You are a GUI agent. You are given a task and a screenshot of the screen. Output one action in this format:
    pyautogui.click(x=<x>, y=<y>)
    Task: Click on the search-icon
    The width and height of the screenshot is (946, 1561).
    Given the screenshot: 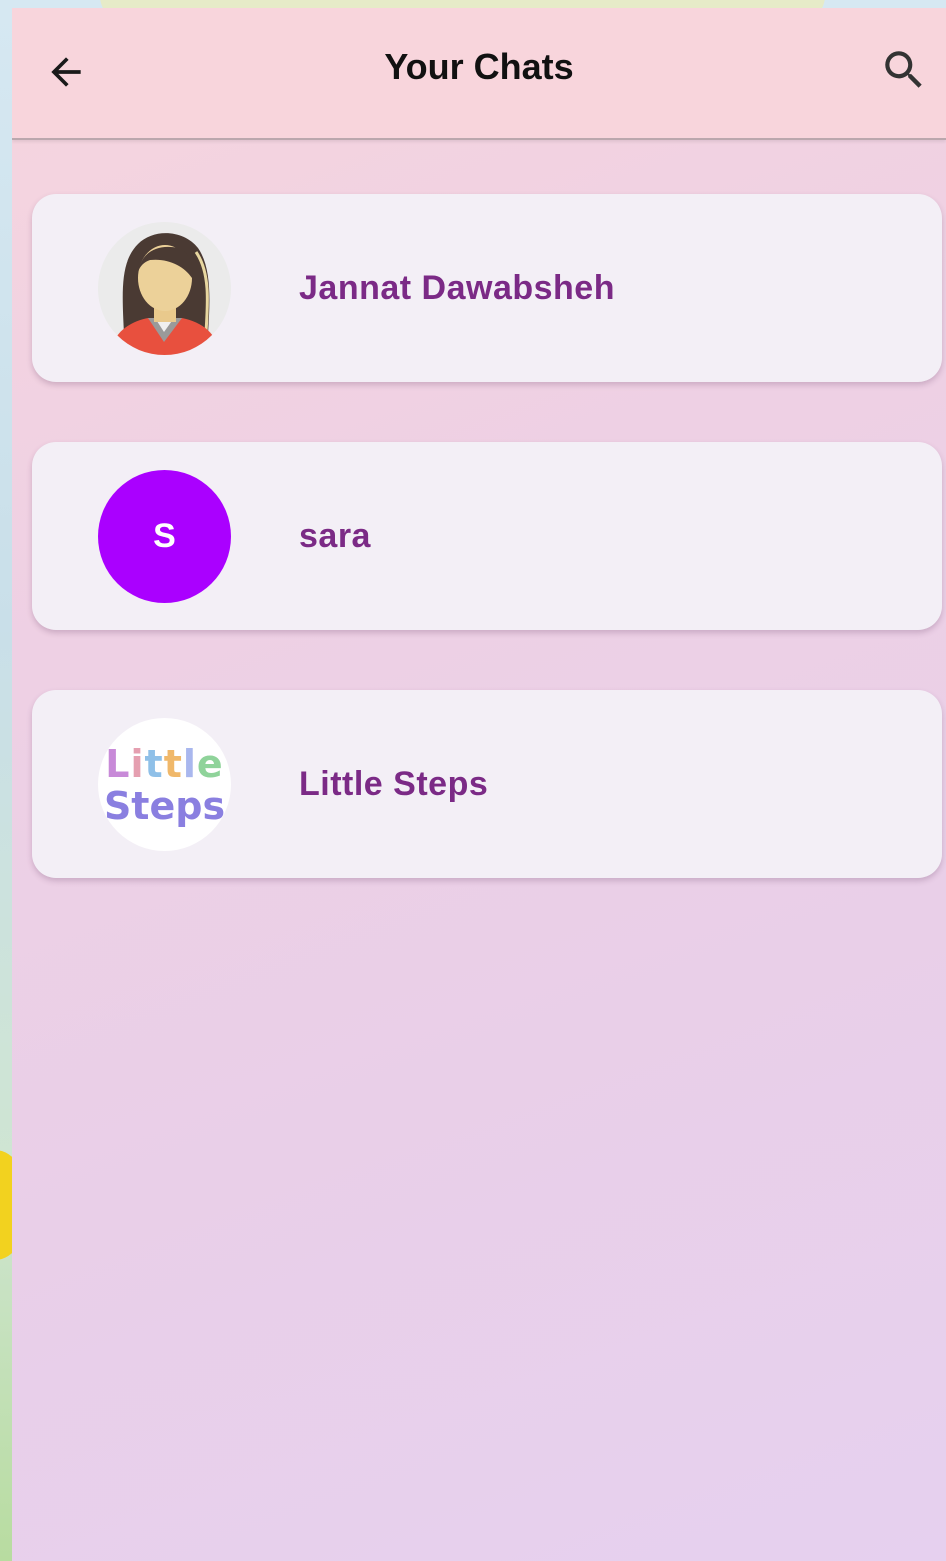 What is the action you would take?
    pyautogui.click(x=903, y=69)
    